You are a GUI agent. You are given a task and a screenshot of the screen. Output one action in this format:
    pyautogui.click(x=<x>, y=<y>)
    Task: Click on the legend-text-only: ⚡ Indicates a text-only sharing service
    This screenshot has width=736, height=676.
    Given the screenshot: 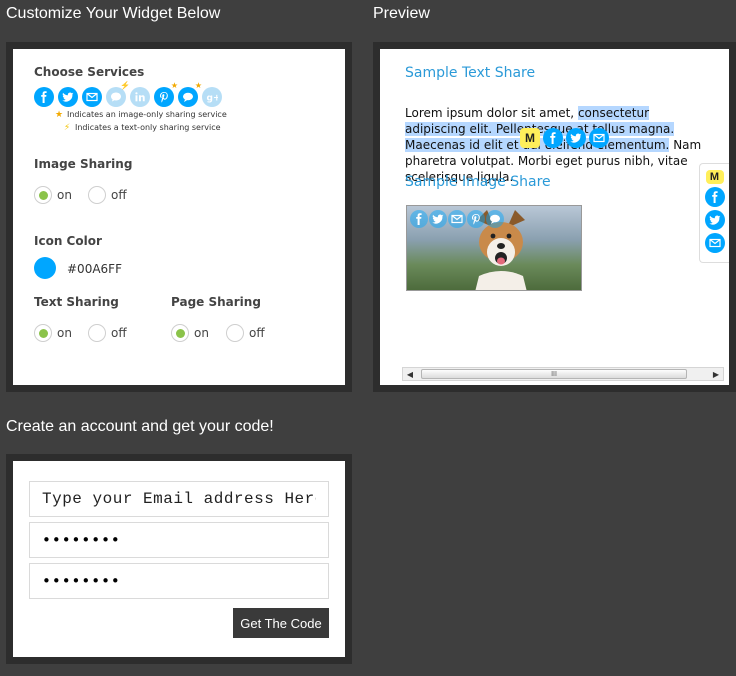 What is the action you would take?
    pyautogui.click(x=140, y=128)
    